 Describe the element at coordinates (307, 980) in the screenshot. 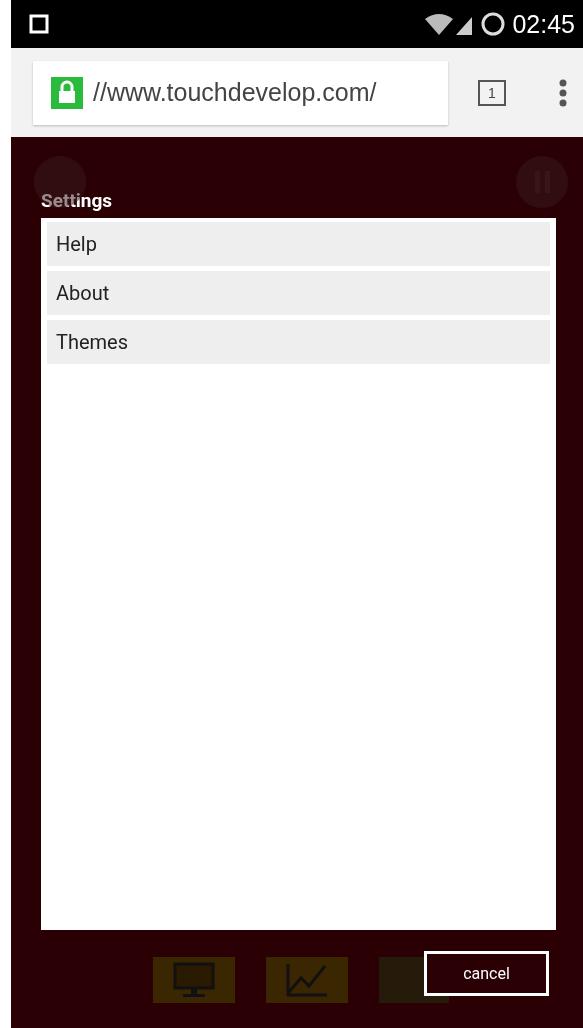

I see `line-chart-icon` at that location.